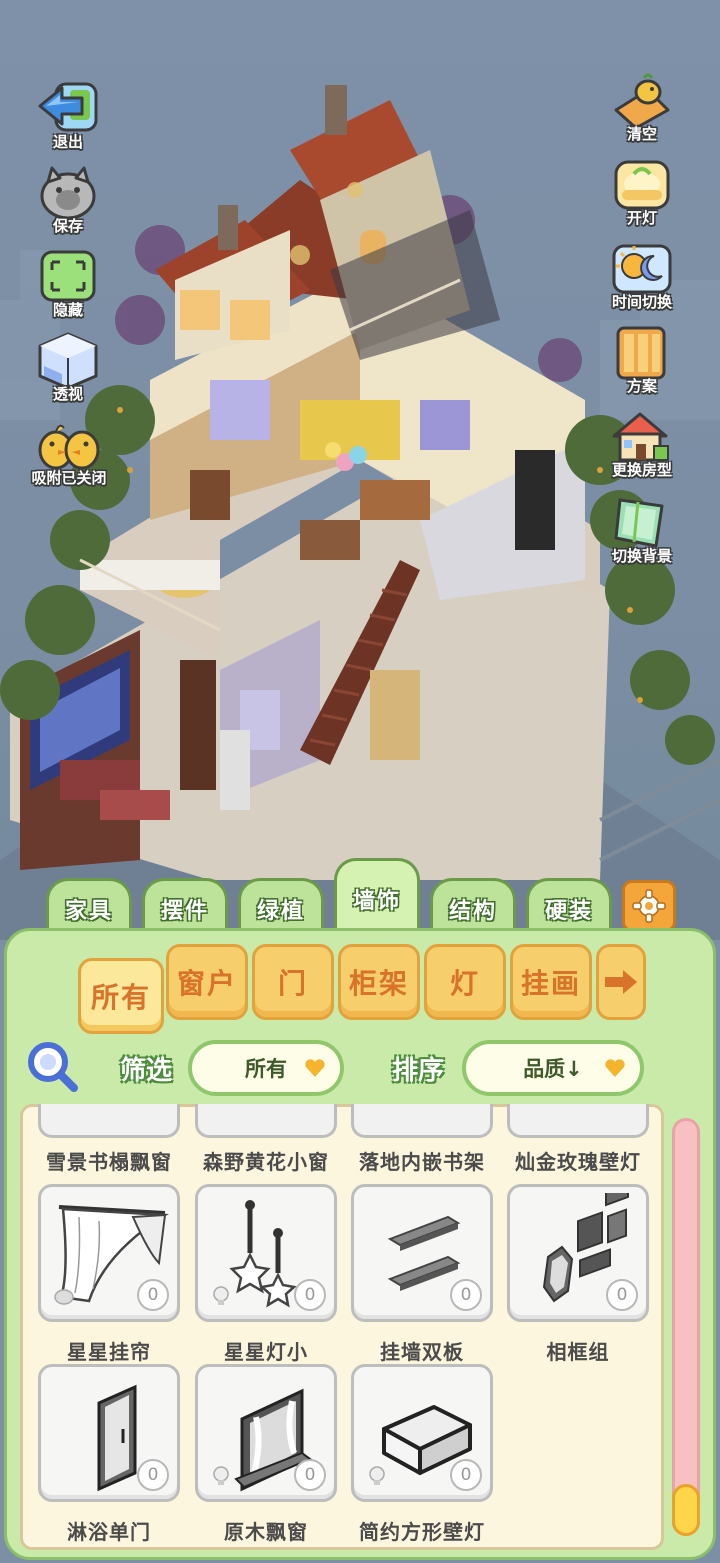  What do you see at coordinates (422, 1352) in the screenshot?
I see `item-name: 挂墙双板` at bounding box center [422, 1352].